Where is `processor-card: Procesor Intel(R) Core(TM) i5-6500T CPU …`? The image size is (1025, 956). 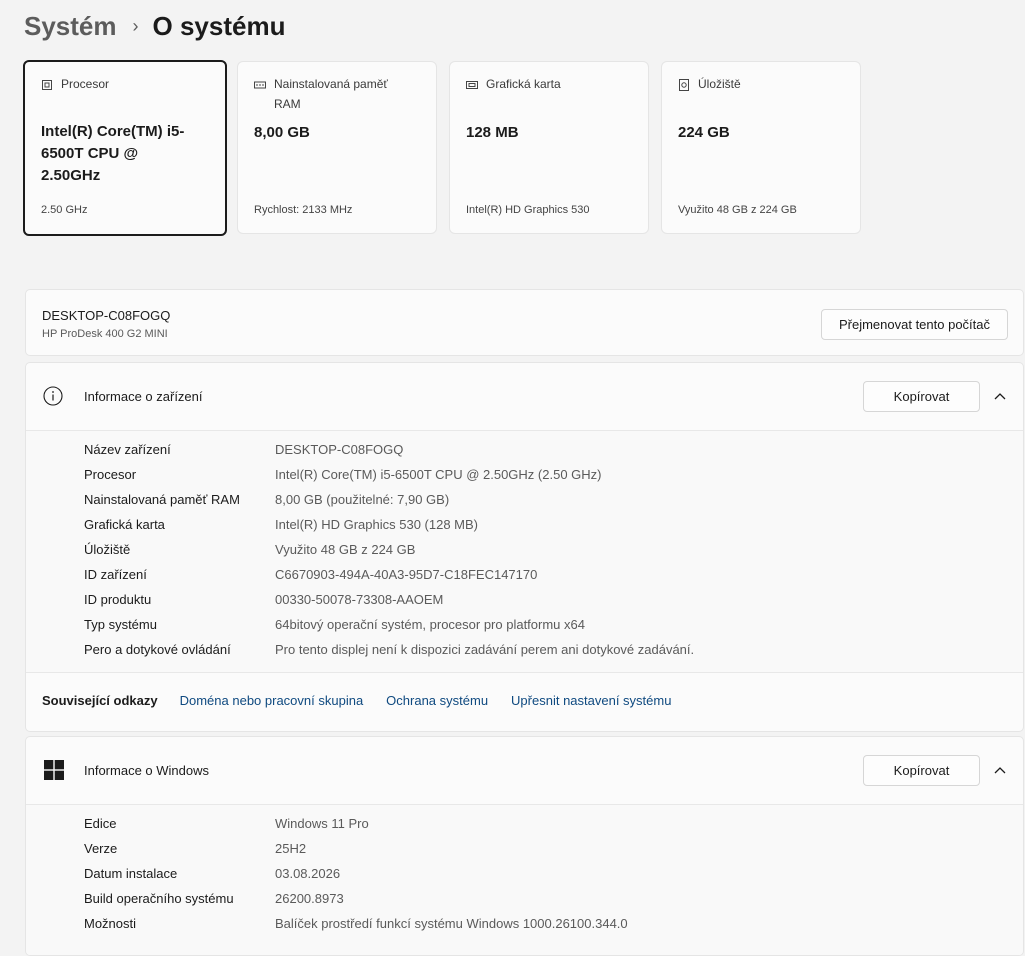
processor-card: Procesor Intel(R) Core(TM) i5-6500T CPU … is located at coordinates (125, 148).